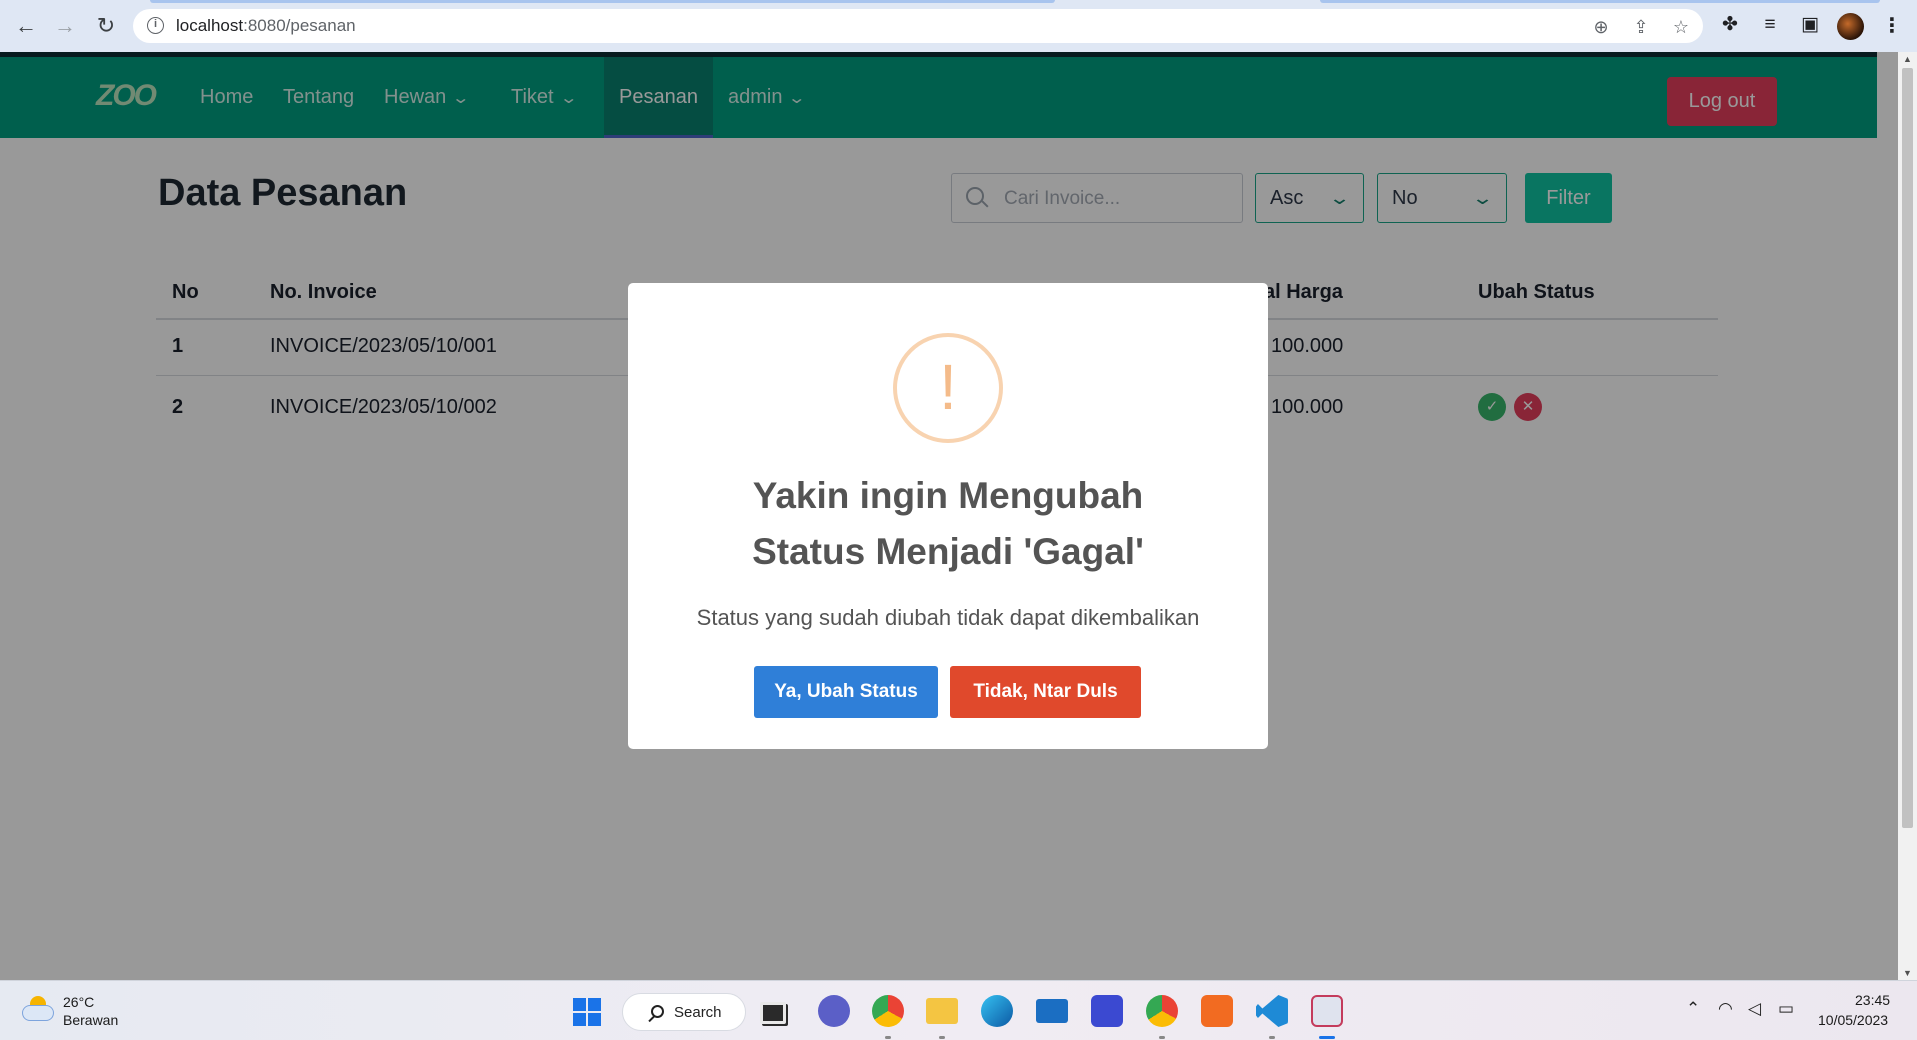  I want to click on scroll-up-icon: ▲, so click(1907, 59).